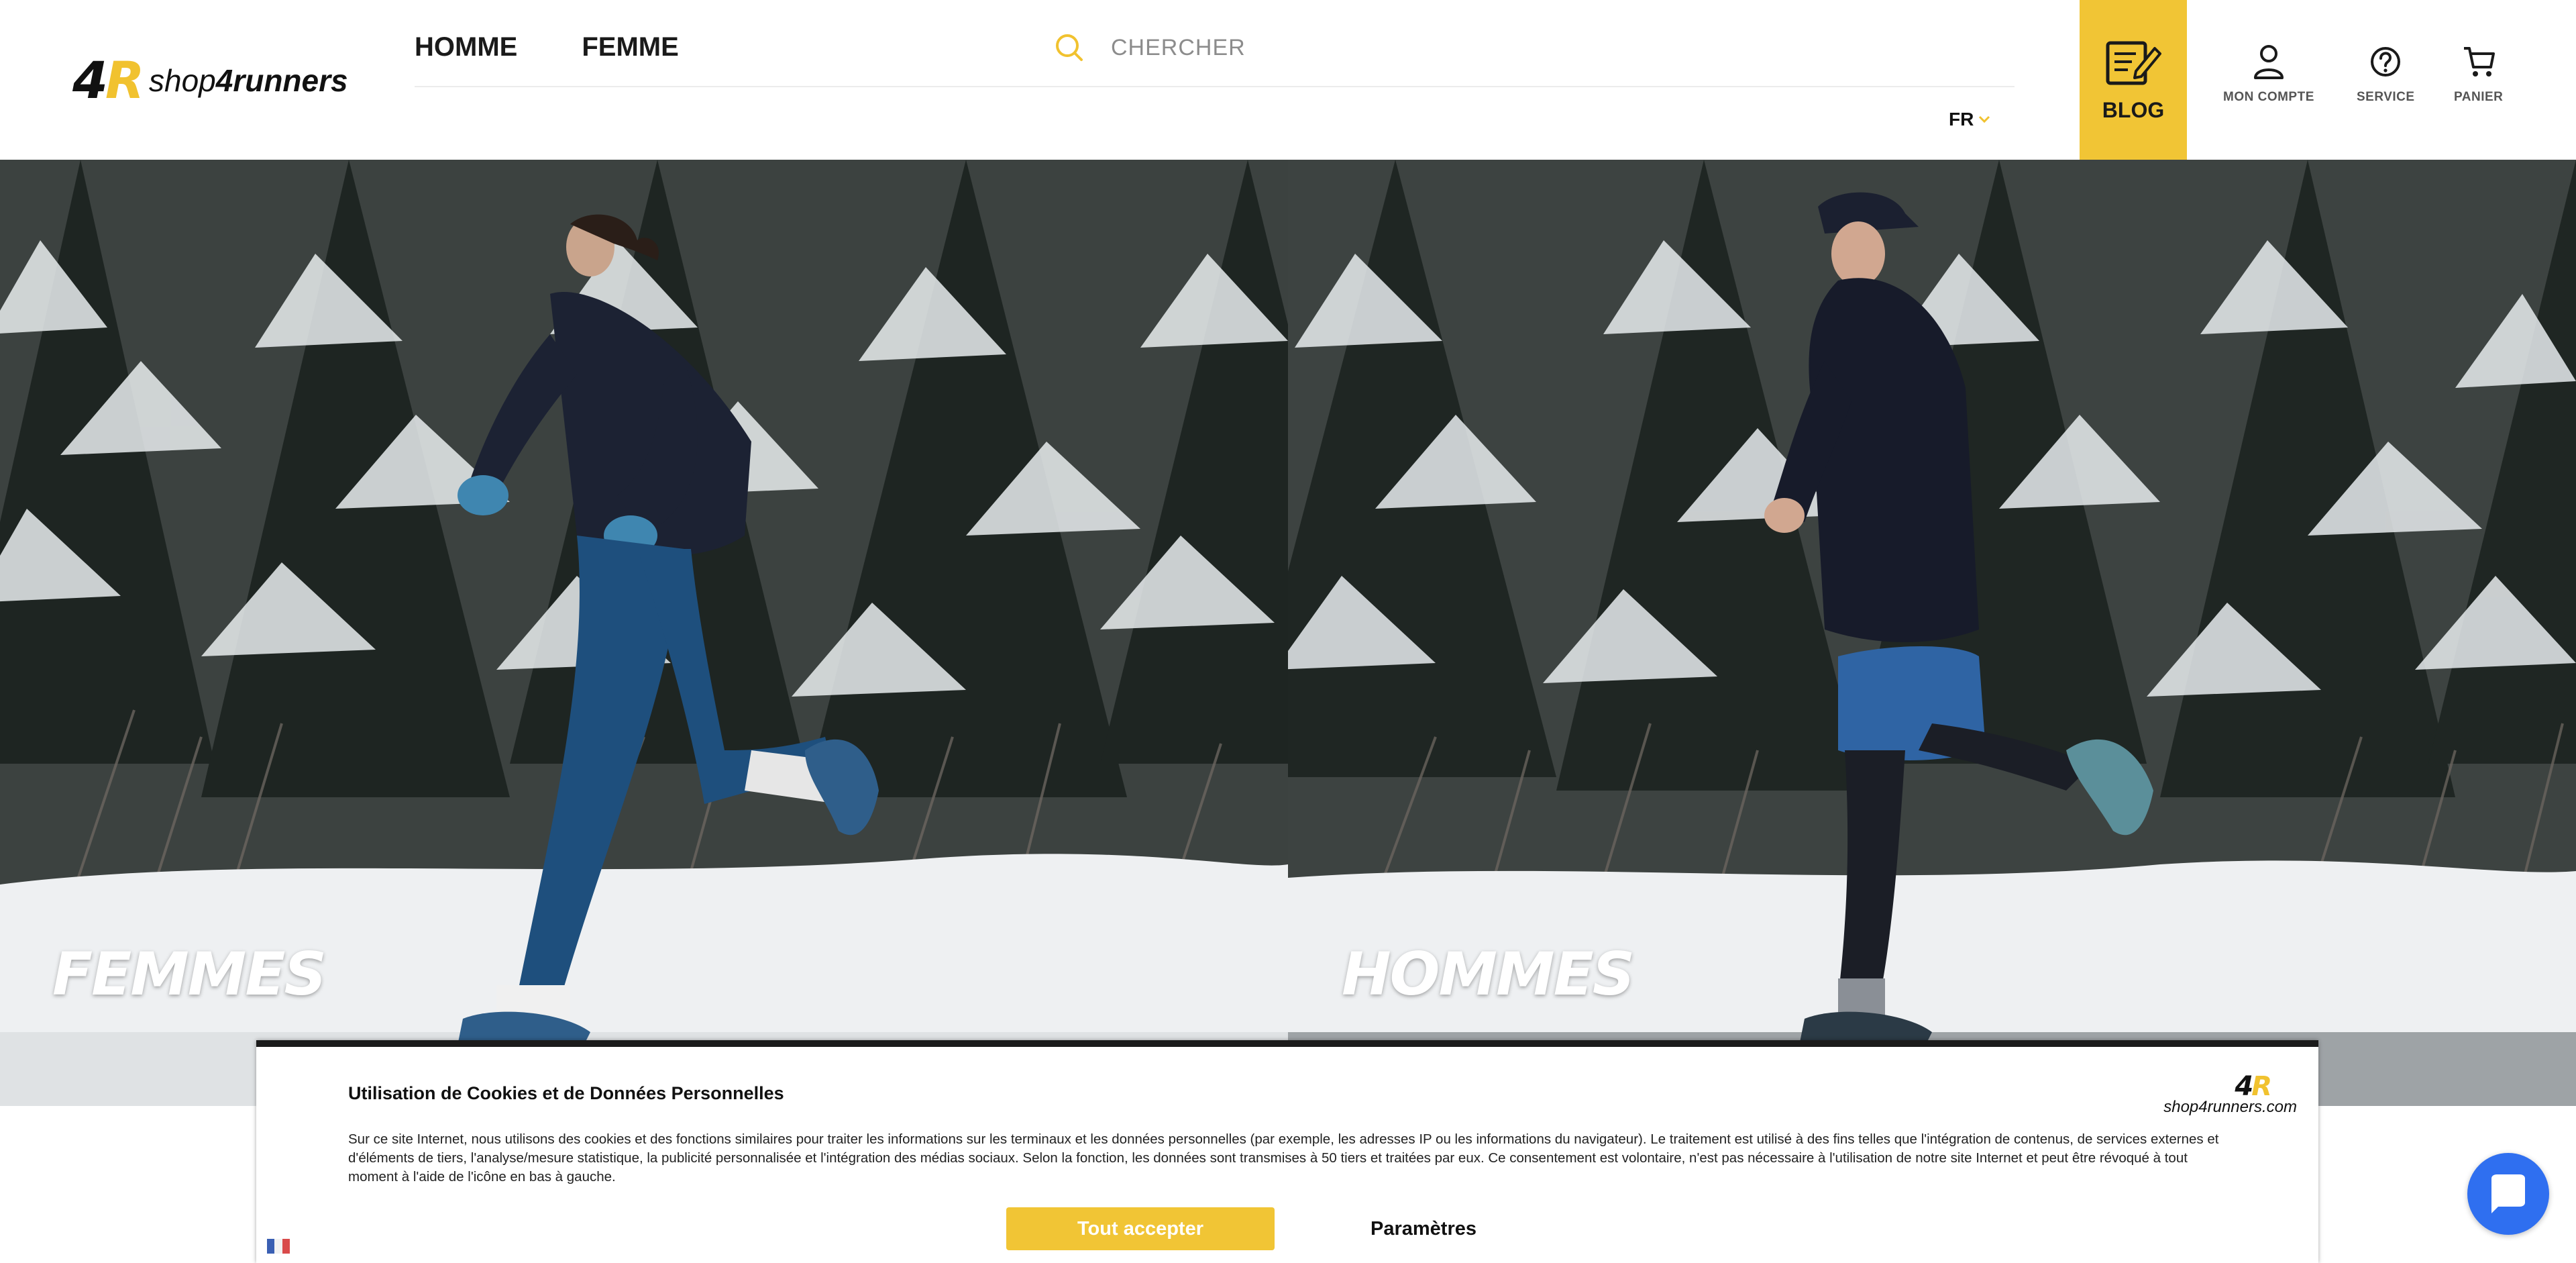  What do you see at coordinates (1288, 80) in the screenshot?
I see `site-header: 4R shop4runners HOMME FEMME FR BLOG` at bounding box center [1288, 80].